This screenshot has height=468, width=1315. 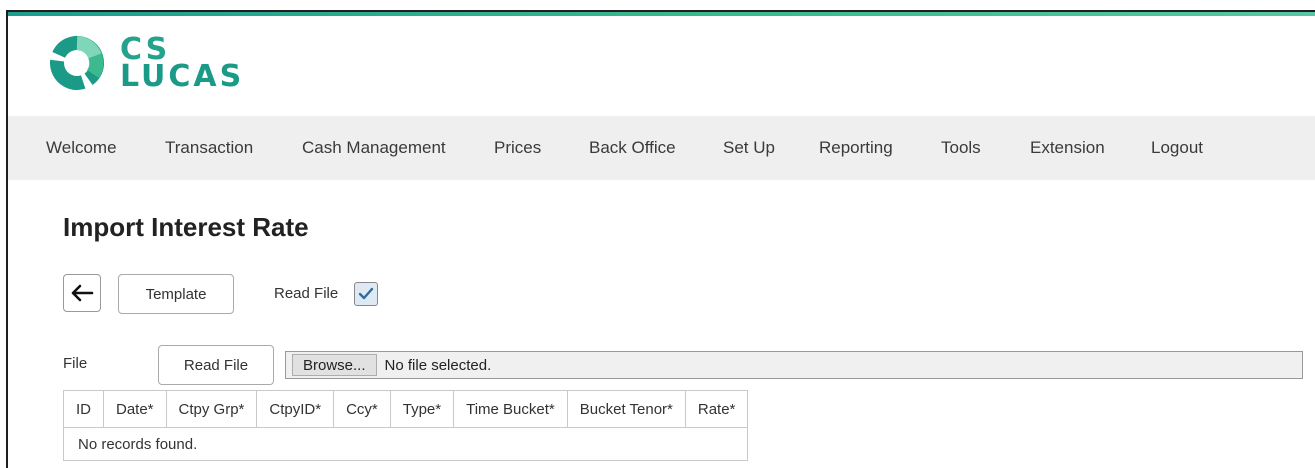 I want to click on checkmark-icon, so click(x=366, y=293).